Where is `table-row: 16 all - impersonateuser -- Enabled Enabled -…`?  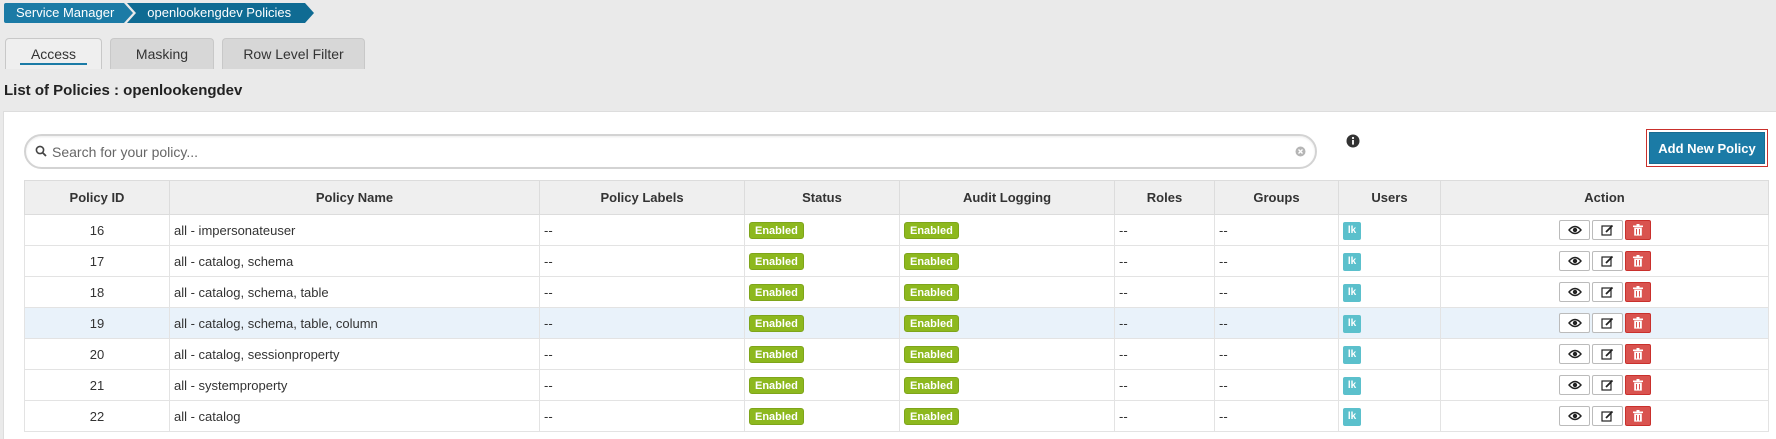 table-row: 16 all - impersonateuser -- Enabled Enabled -… is located at coordinates (896, 230).